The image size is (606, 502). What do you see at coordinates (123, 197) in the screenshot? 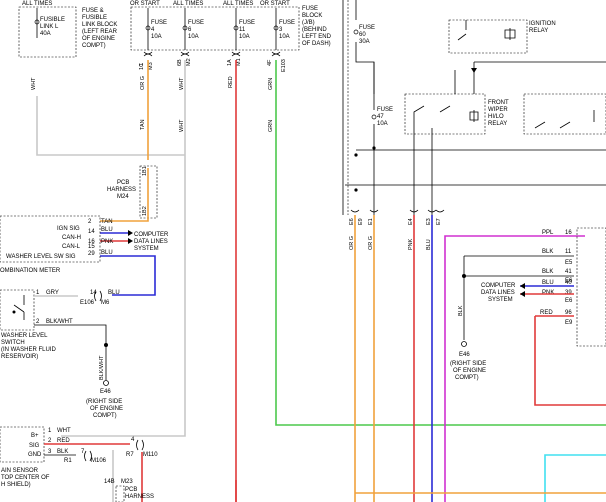
I see `pcb-harness-line2: M24` at bounding box center [123, 197].